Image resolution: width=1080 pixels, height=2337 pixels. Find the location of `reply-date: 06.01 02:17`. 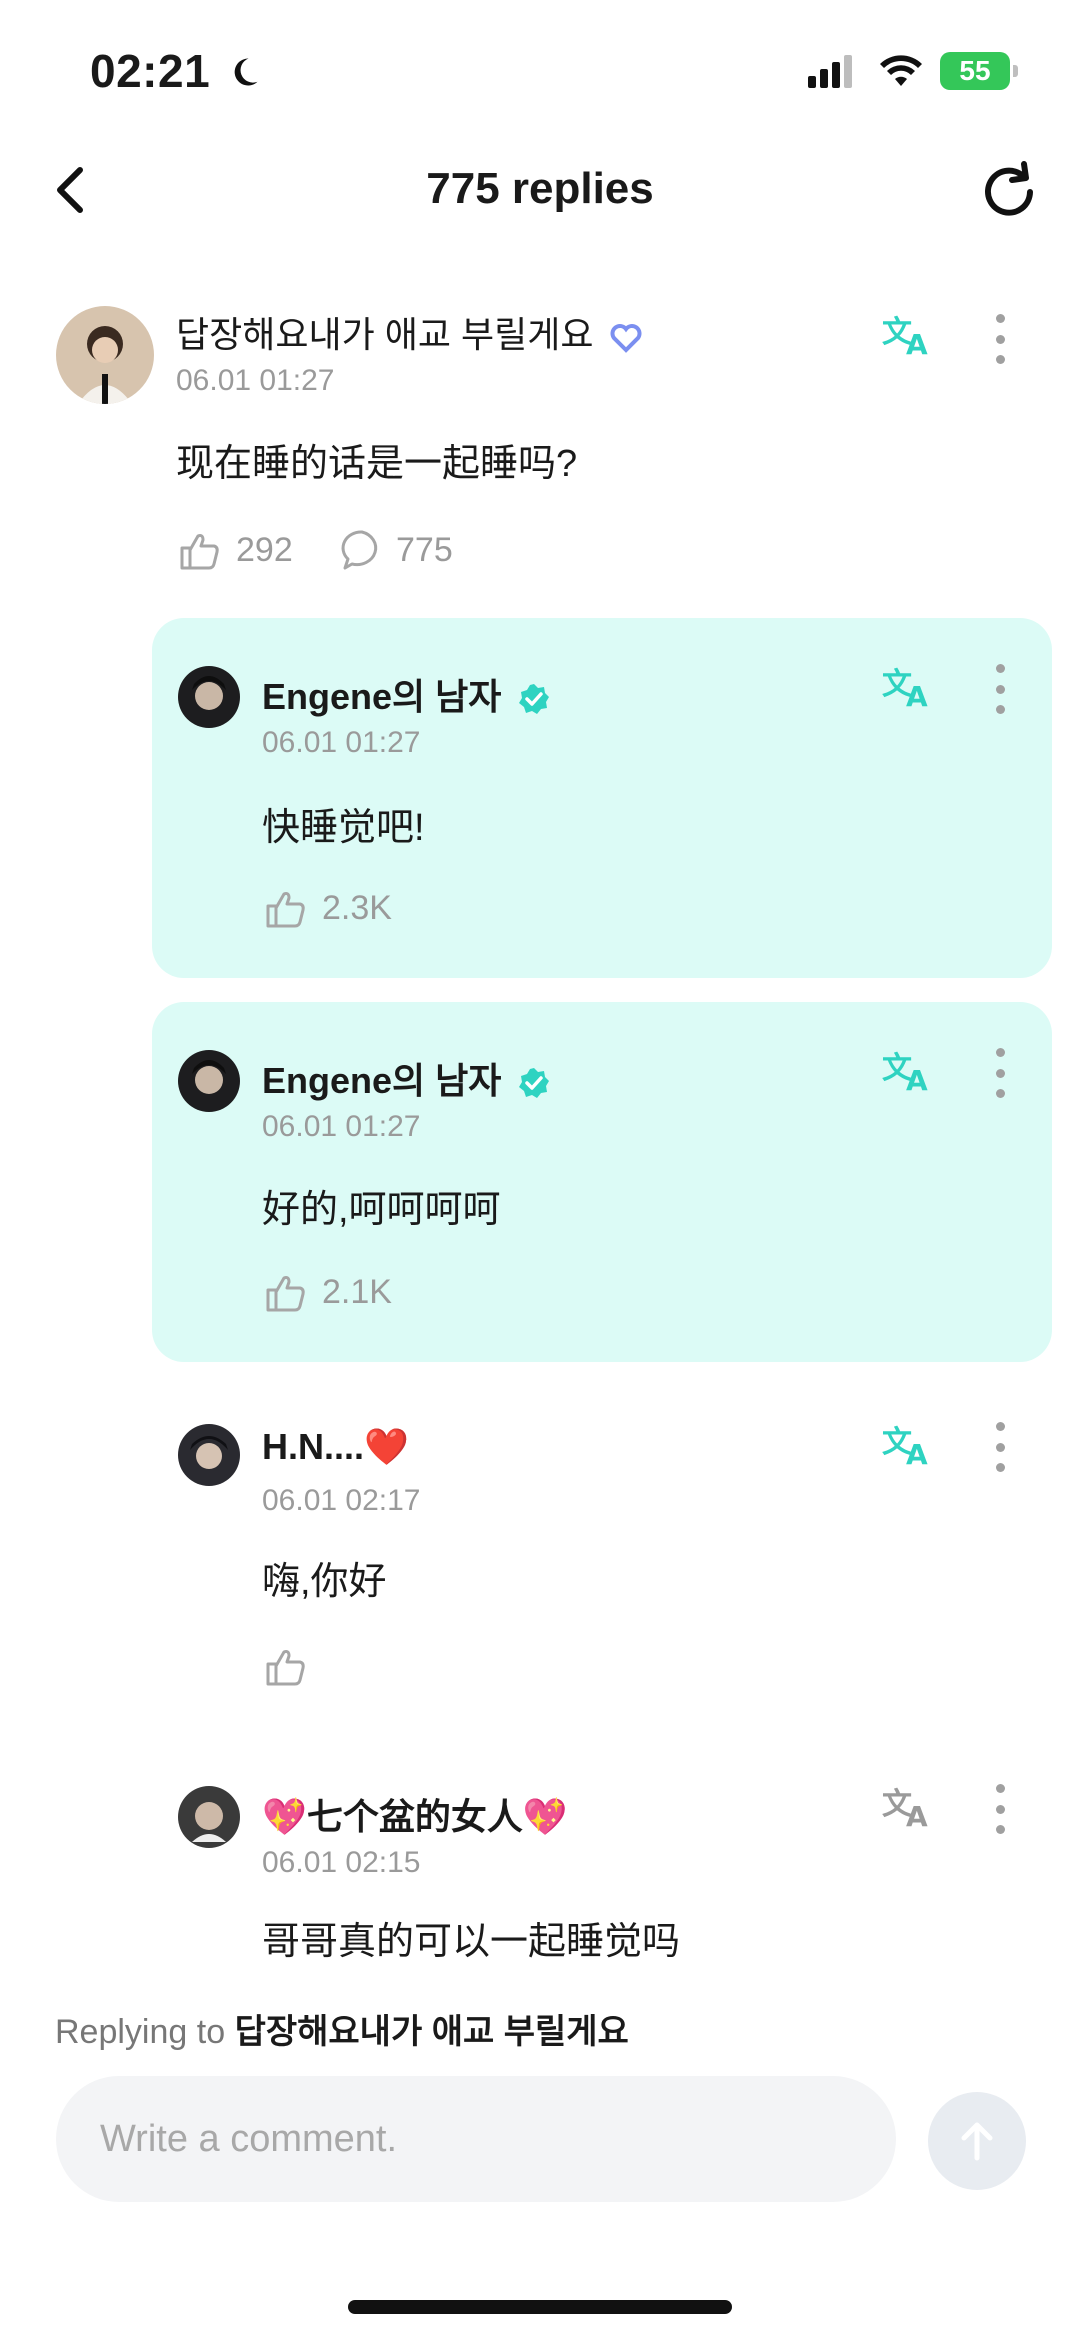

reply-date: 06.01 02:17 is located at coordinates (341, 1500).